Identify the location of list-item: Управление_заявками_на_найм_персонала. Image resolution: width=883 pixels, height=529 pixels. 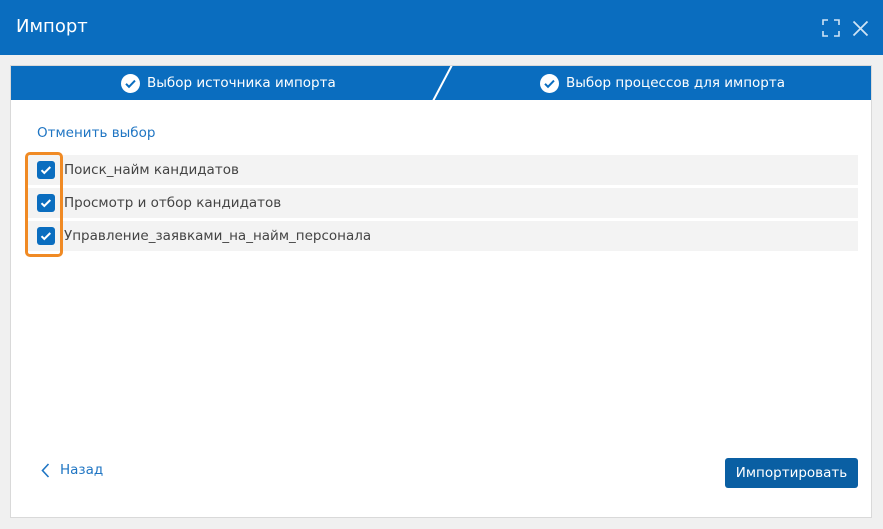
(442, 236).